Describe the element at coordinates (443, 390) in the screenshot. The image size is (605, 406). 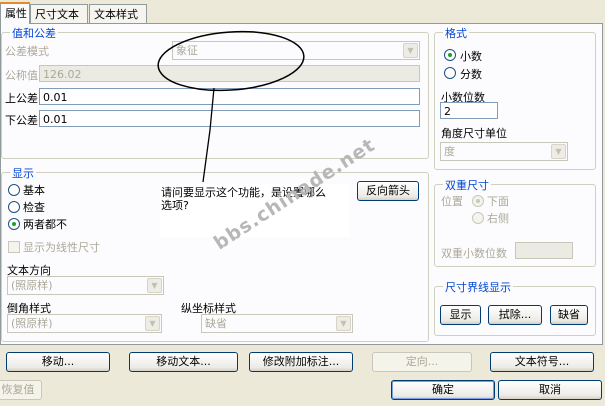
I see `ok-button: 确定` at that location.